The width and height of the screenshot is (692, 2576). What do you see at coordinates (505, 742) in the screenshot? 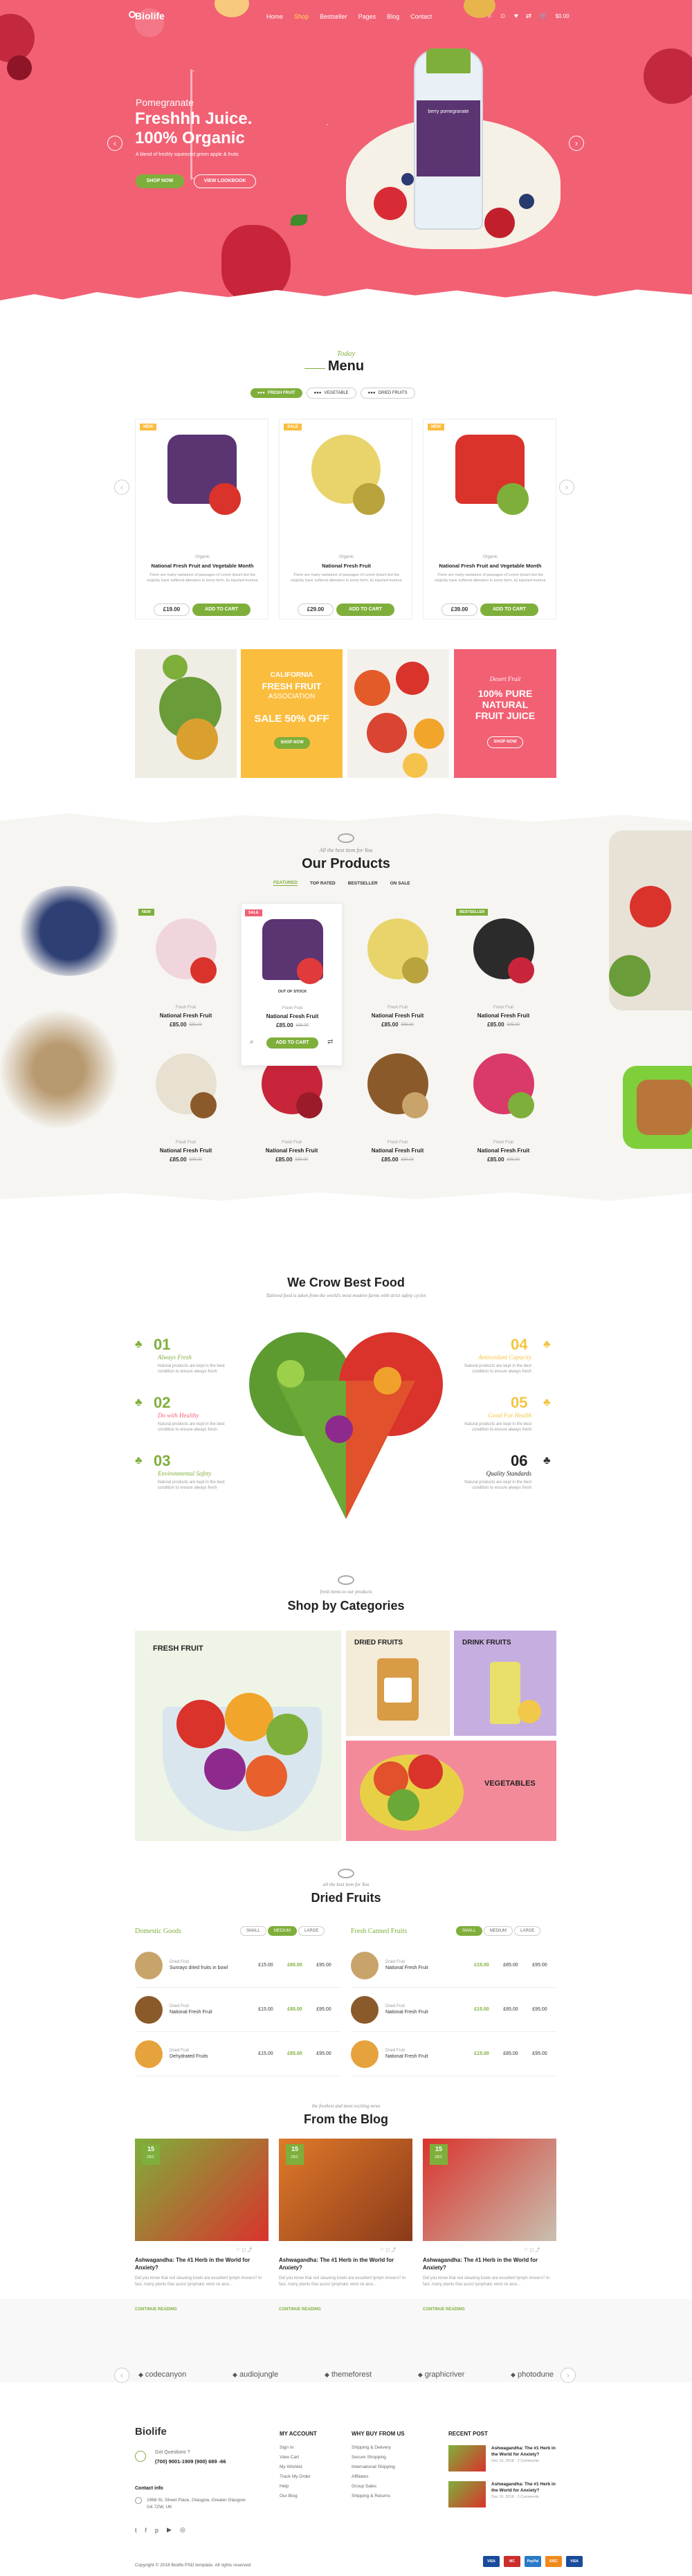
I see `banner-juice-shop-button: SHOP NOW` at bounding box center [505, 742].